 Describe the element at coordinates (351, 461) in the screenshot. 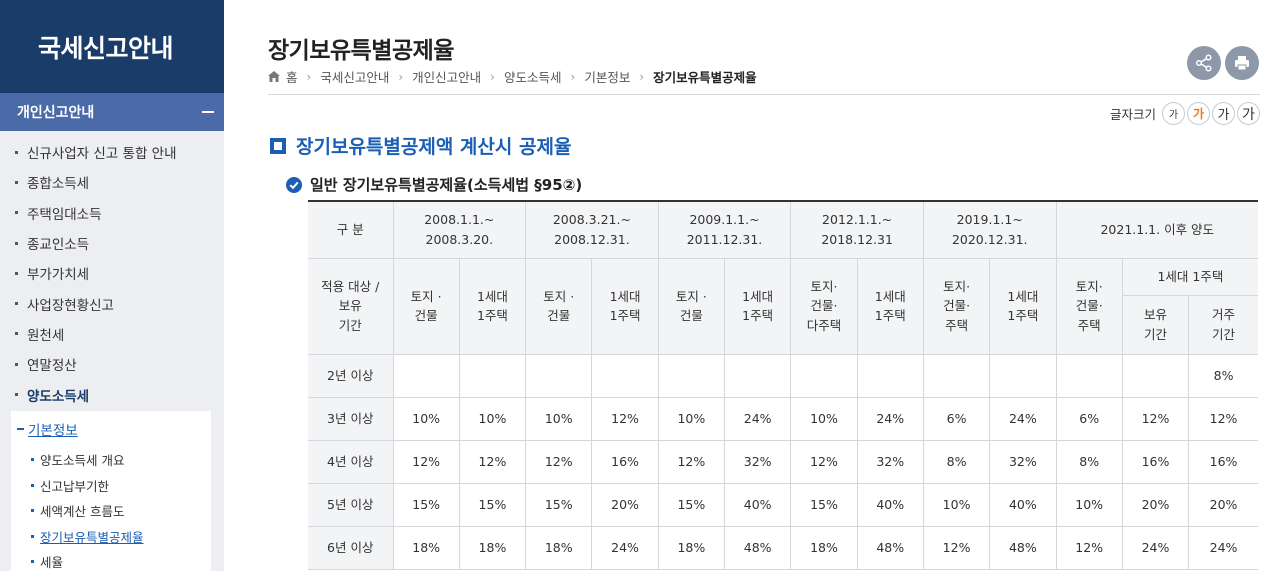

I see `row-label-cell: 4년 이상` at that location.